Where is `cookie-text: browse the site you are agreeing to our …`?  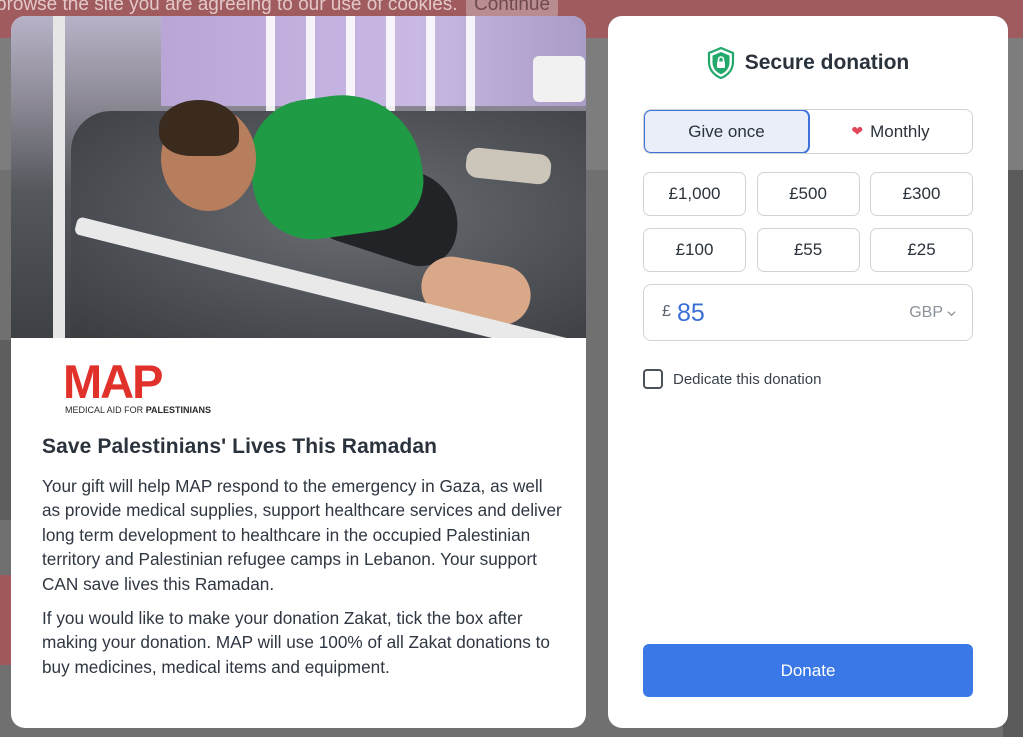 cookie-text: browse the site you are agreeing to our … is located at coordinates (229, 7).